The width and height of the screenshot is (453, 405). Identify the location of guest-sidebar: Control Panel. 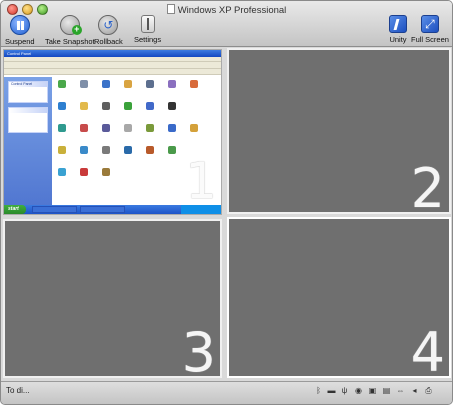
(28, 141).